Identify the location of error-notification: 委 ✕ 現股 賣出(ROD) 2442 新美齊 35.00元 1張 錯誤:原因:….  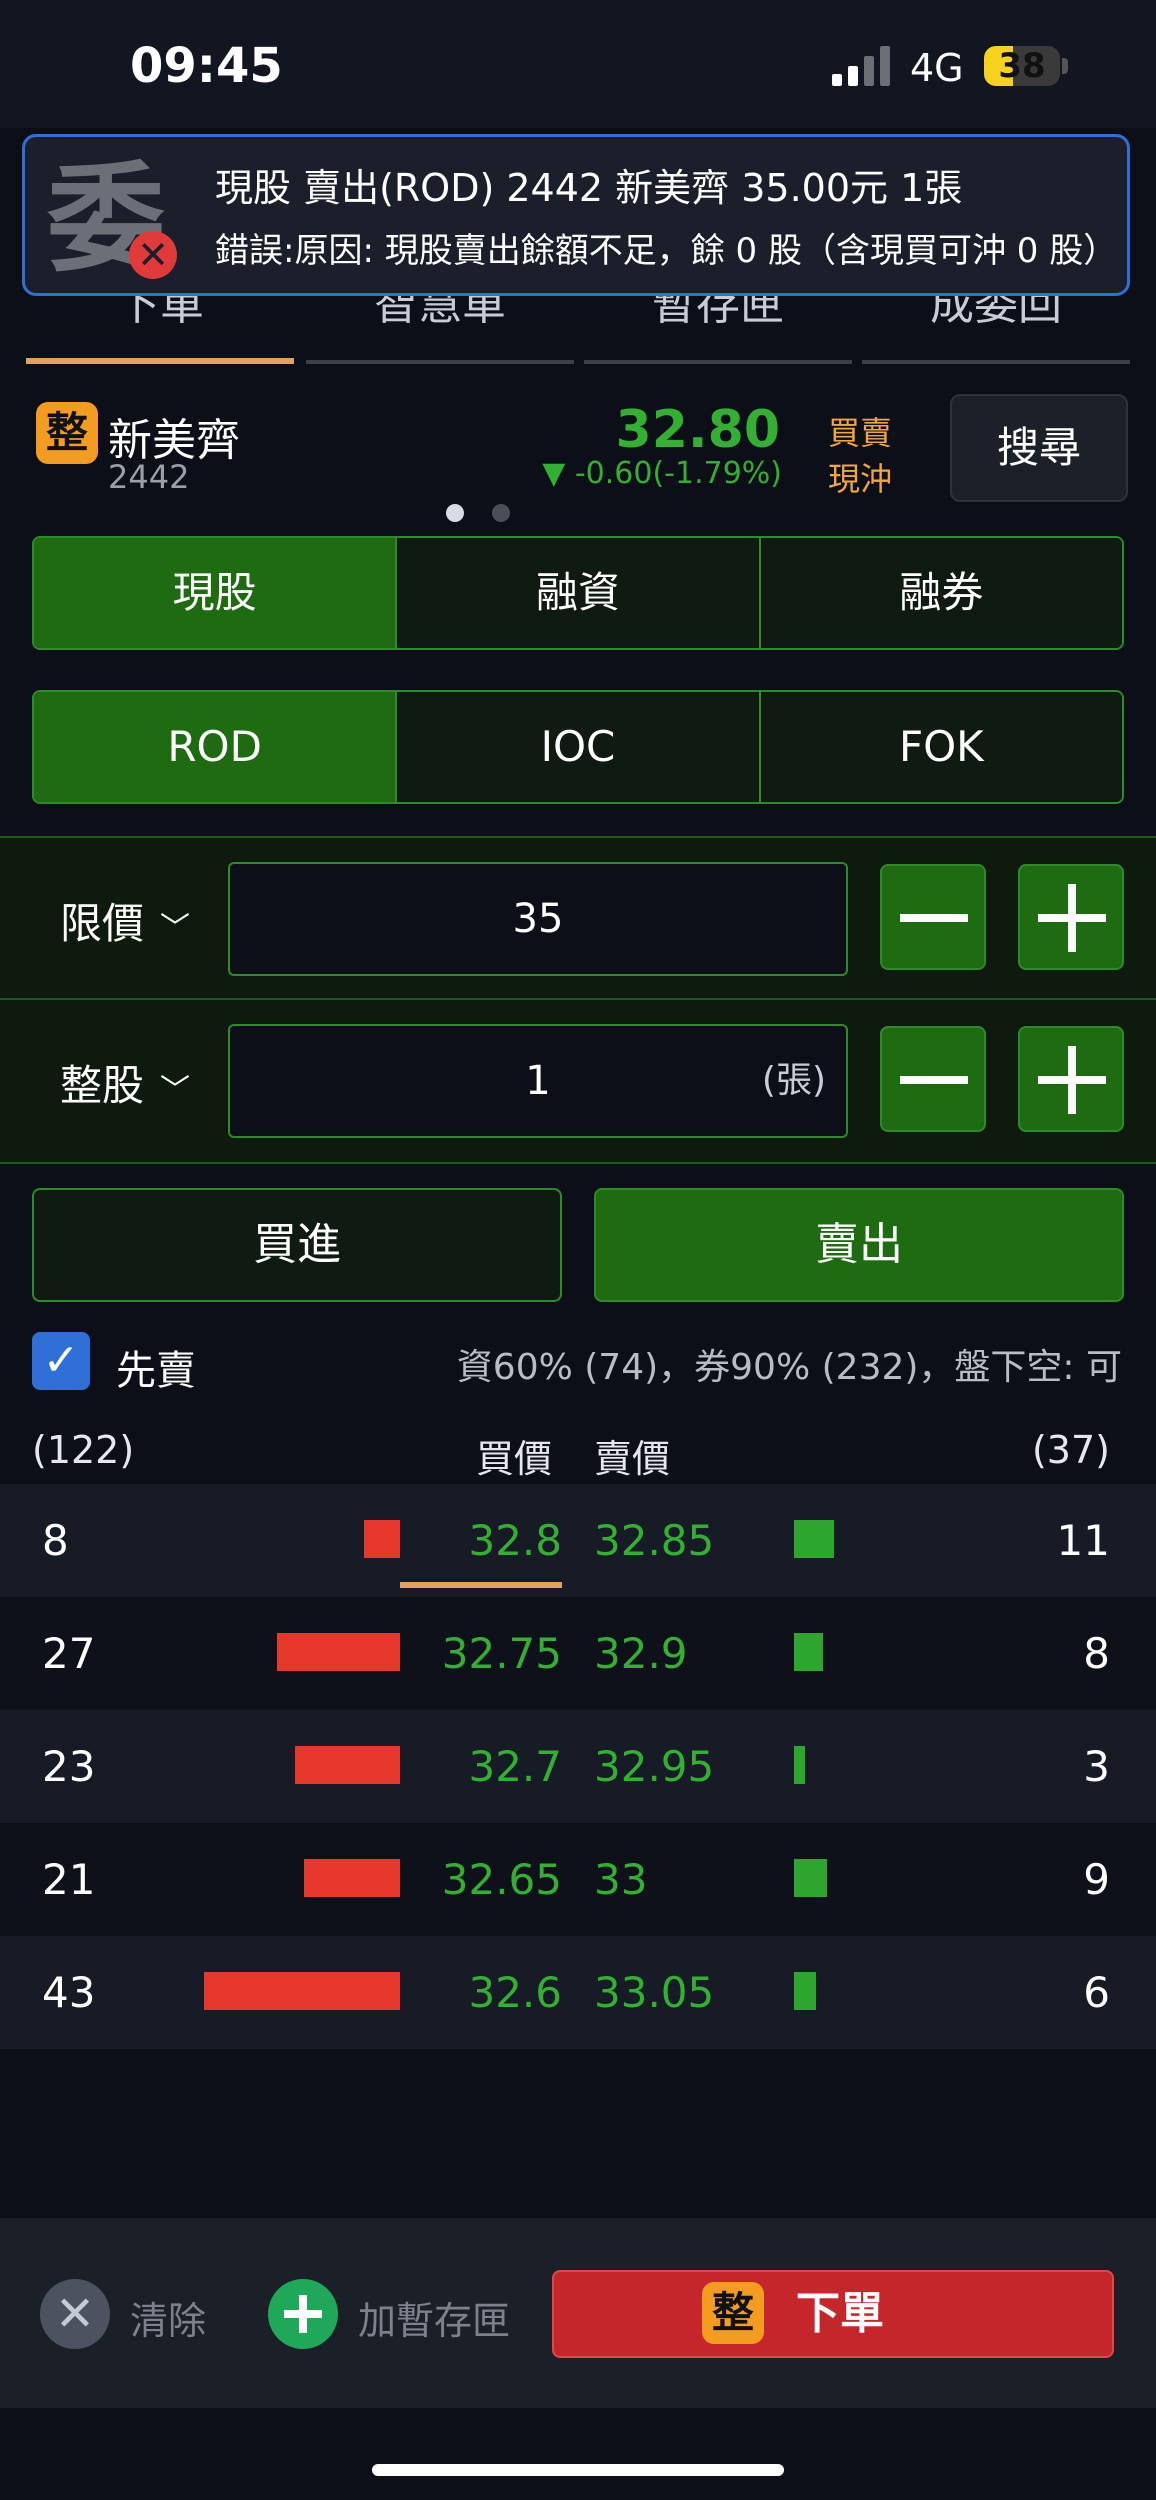
(576, 215).